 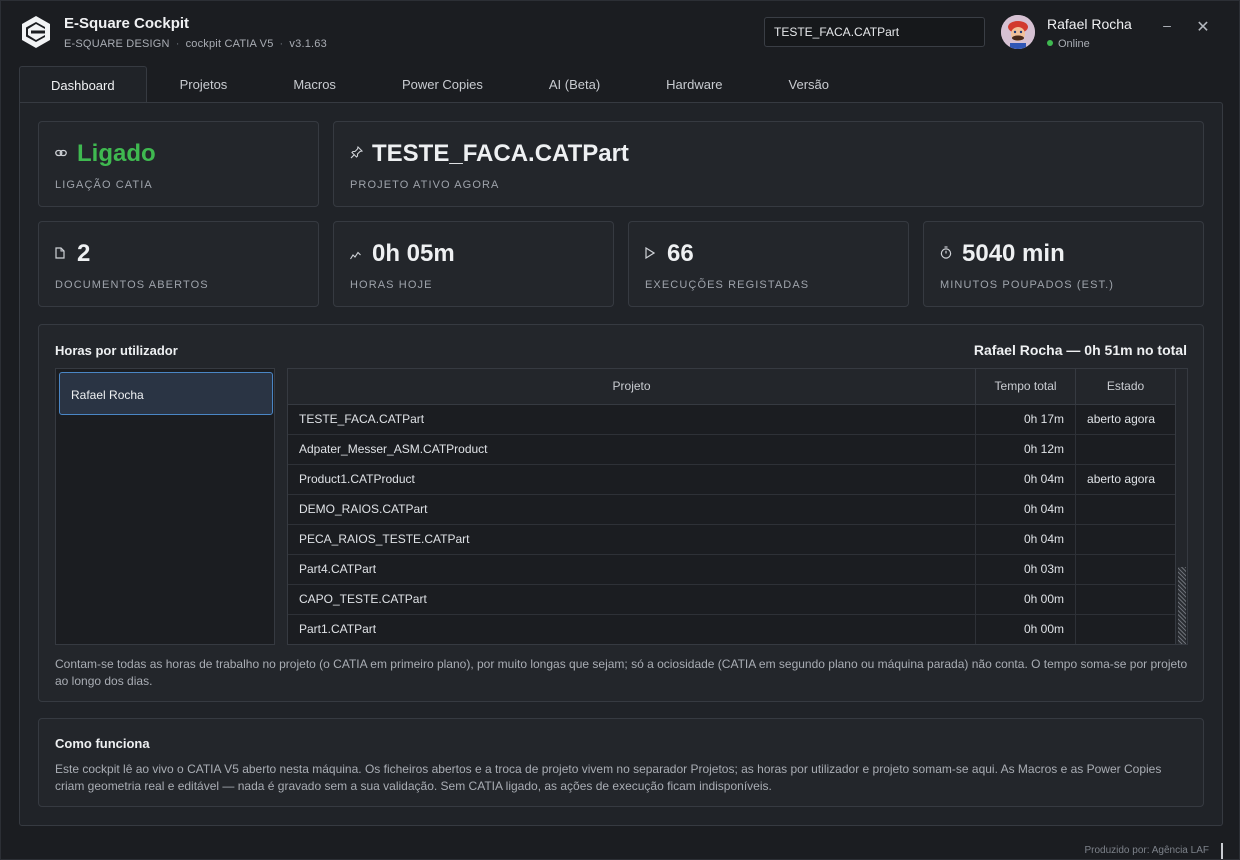 I want to click on app-subtitle: E-SQUARE DESIGN · cockpit CATIA V5 · v3.1.63, so click(x=195, y=44).